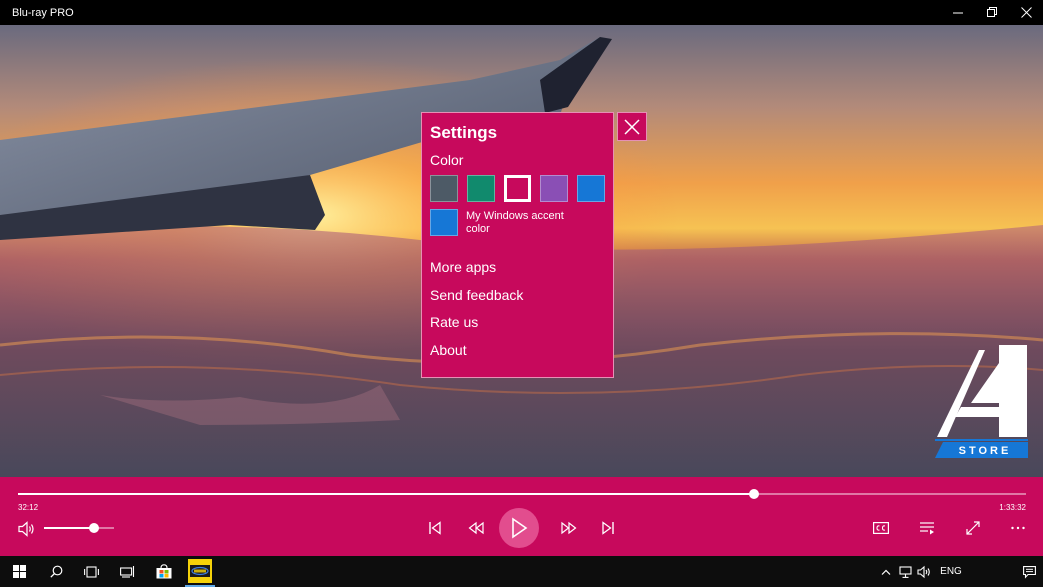  I want to click on task-view-icon, so click(91, 571).